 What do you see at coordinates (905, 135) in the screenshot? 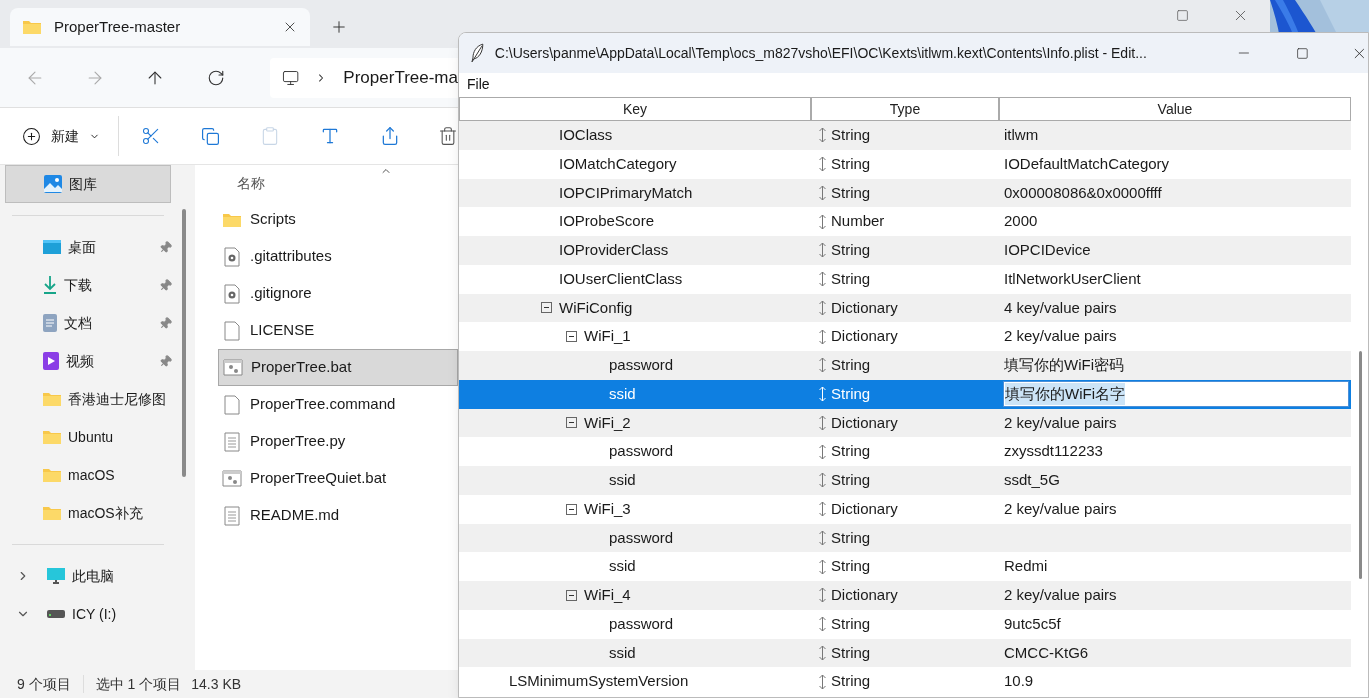
I see `tree-row: IOClass String itlwm` at bounding box center [905, 135].